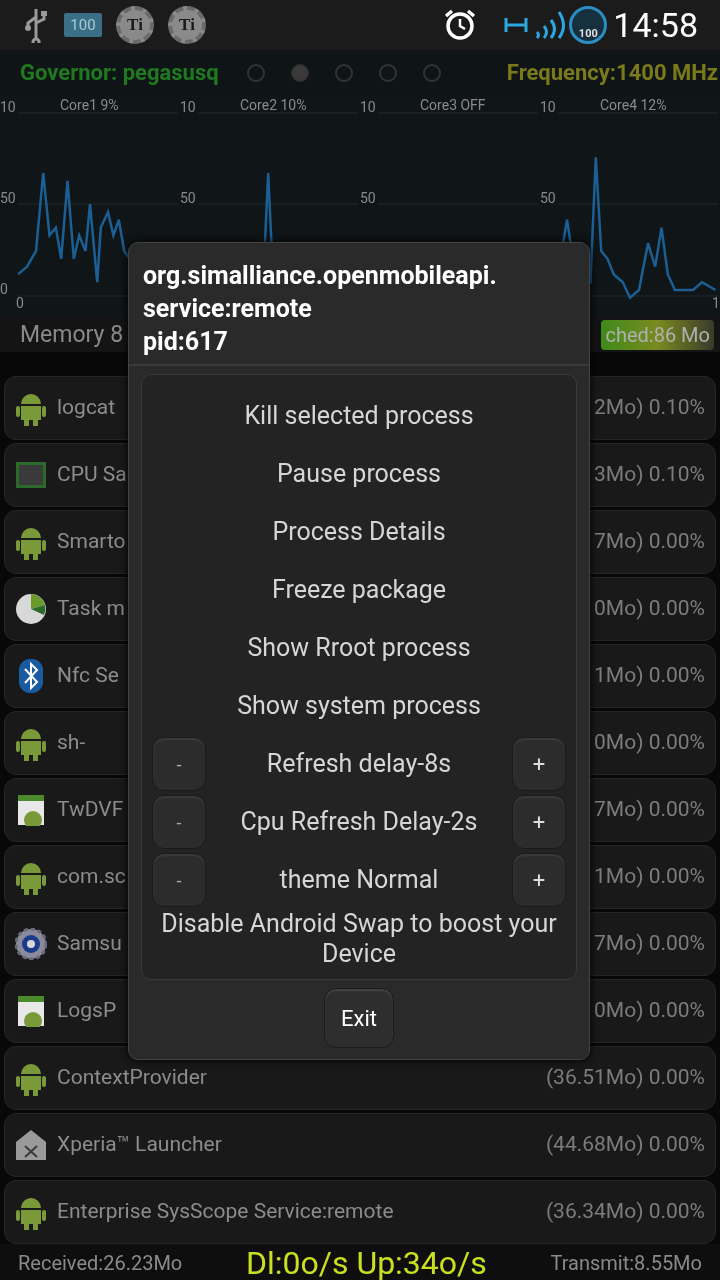 The height and width of the screenshot is (1280, 720). I want to click on screen-icon, so click(31, 475).